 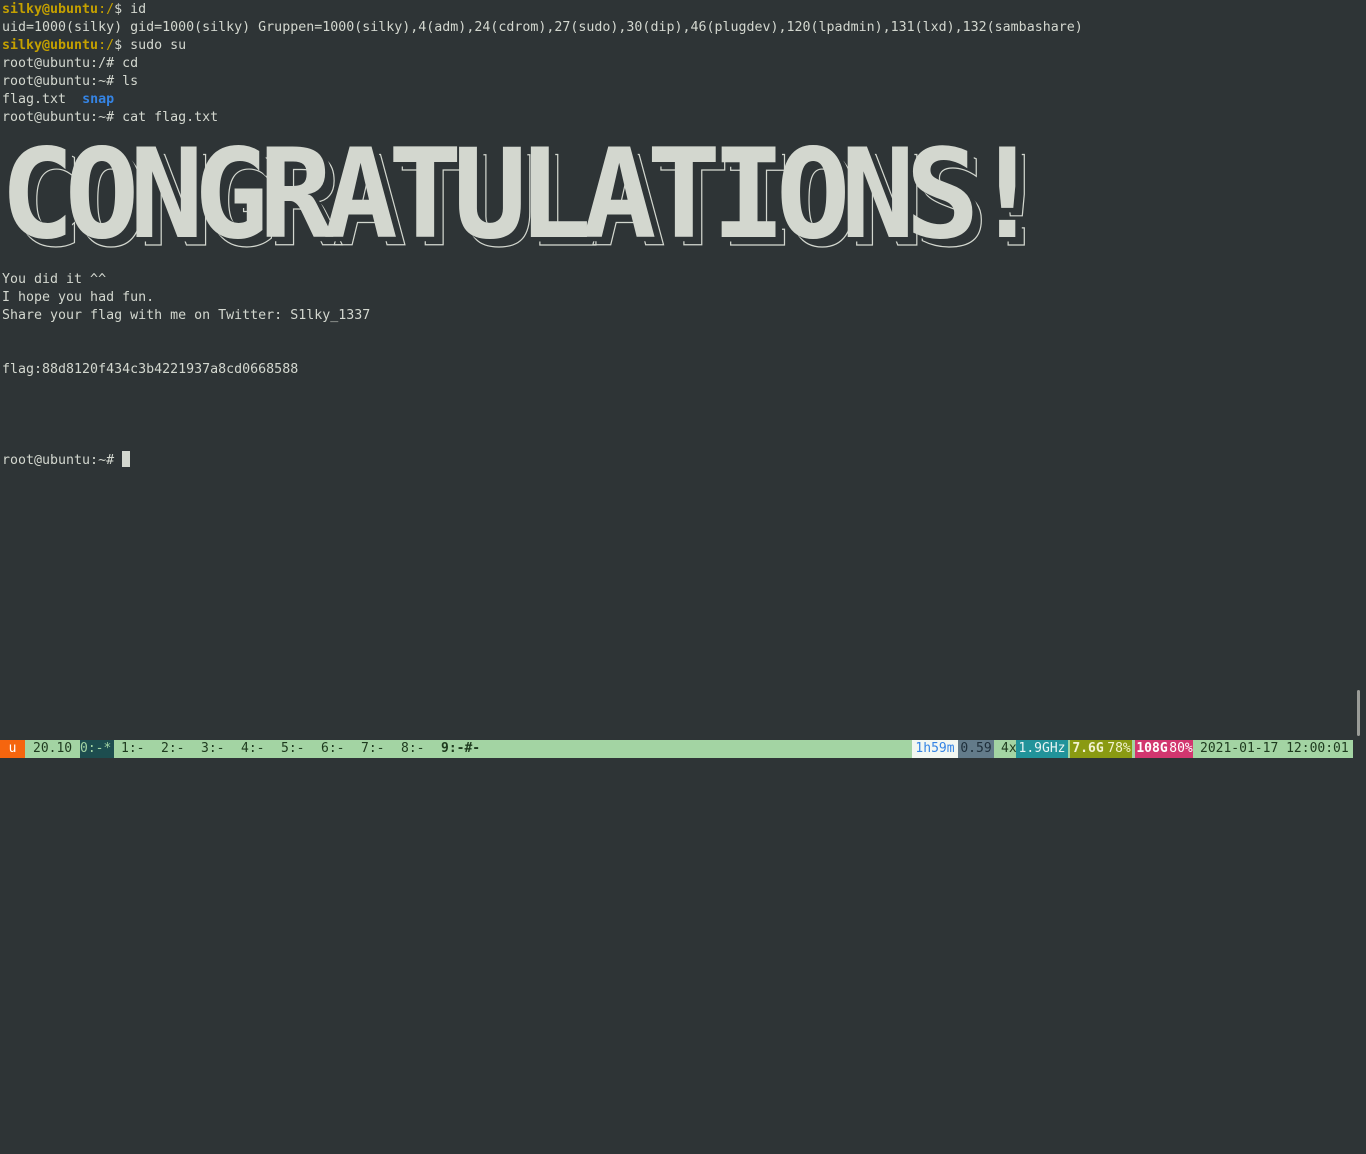 I want to click on window-tab-3: 3:-, so click(x=212, y=749).